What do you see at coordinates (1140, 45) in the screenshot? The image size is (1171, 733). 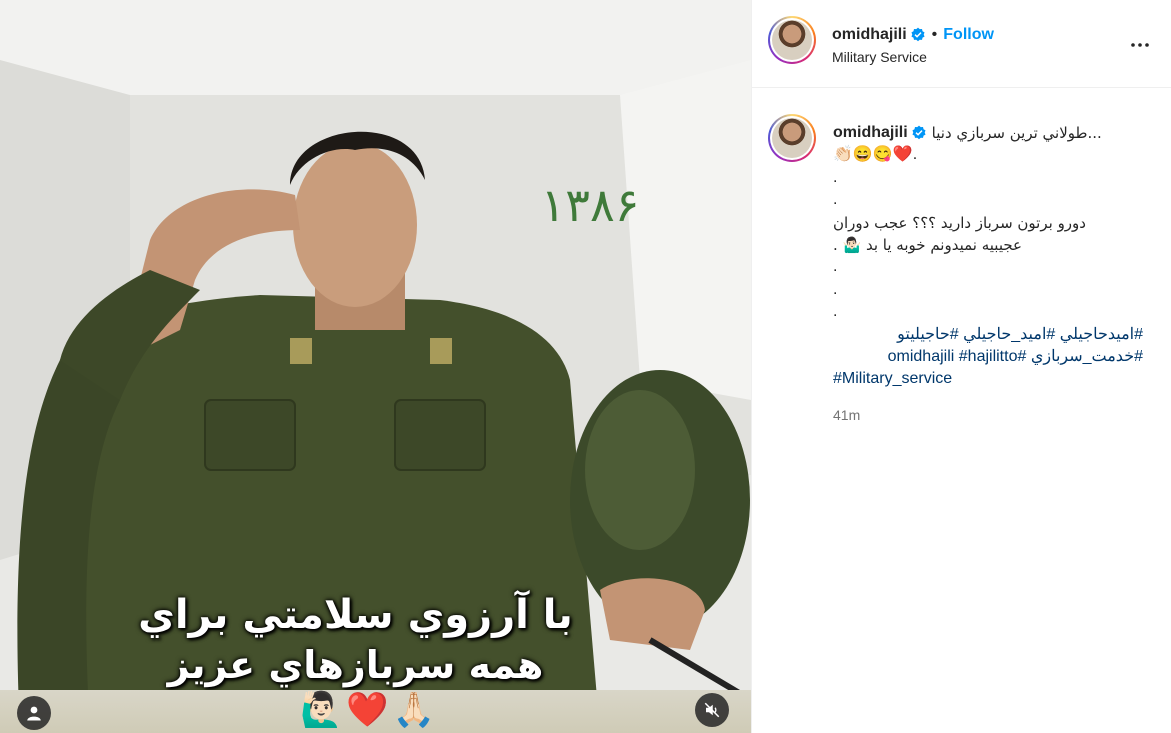 I see `more-dots-icon` at bounding box center [1140, 45].